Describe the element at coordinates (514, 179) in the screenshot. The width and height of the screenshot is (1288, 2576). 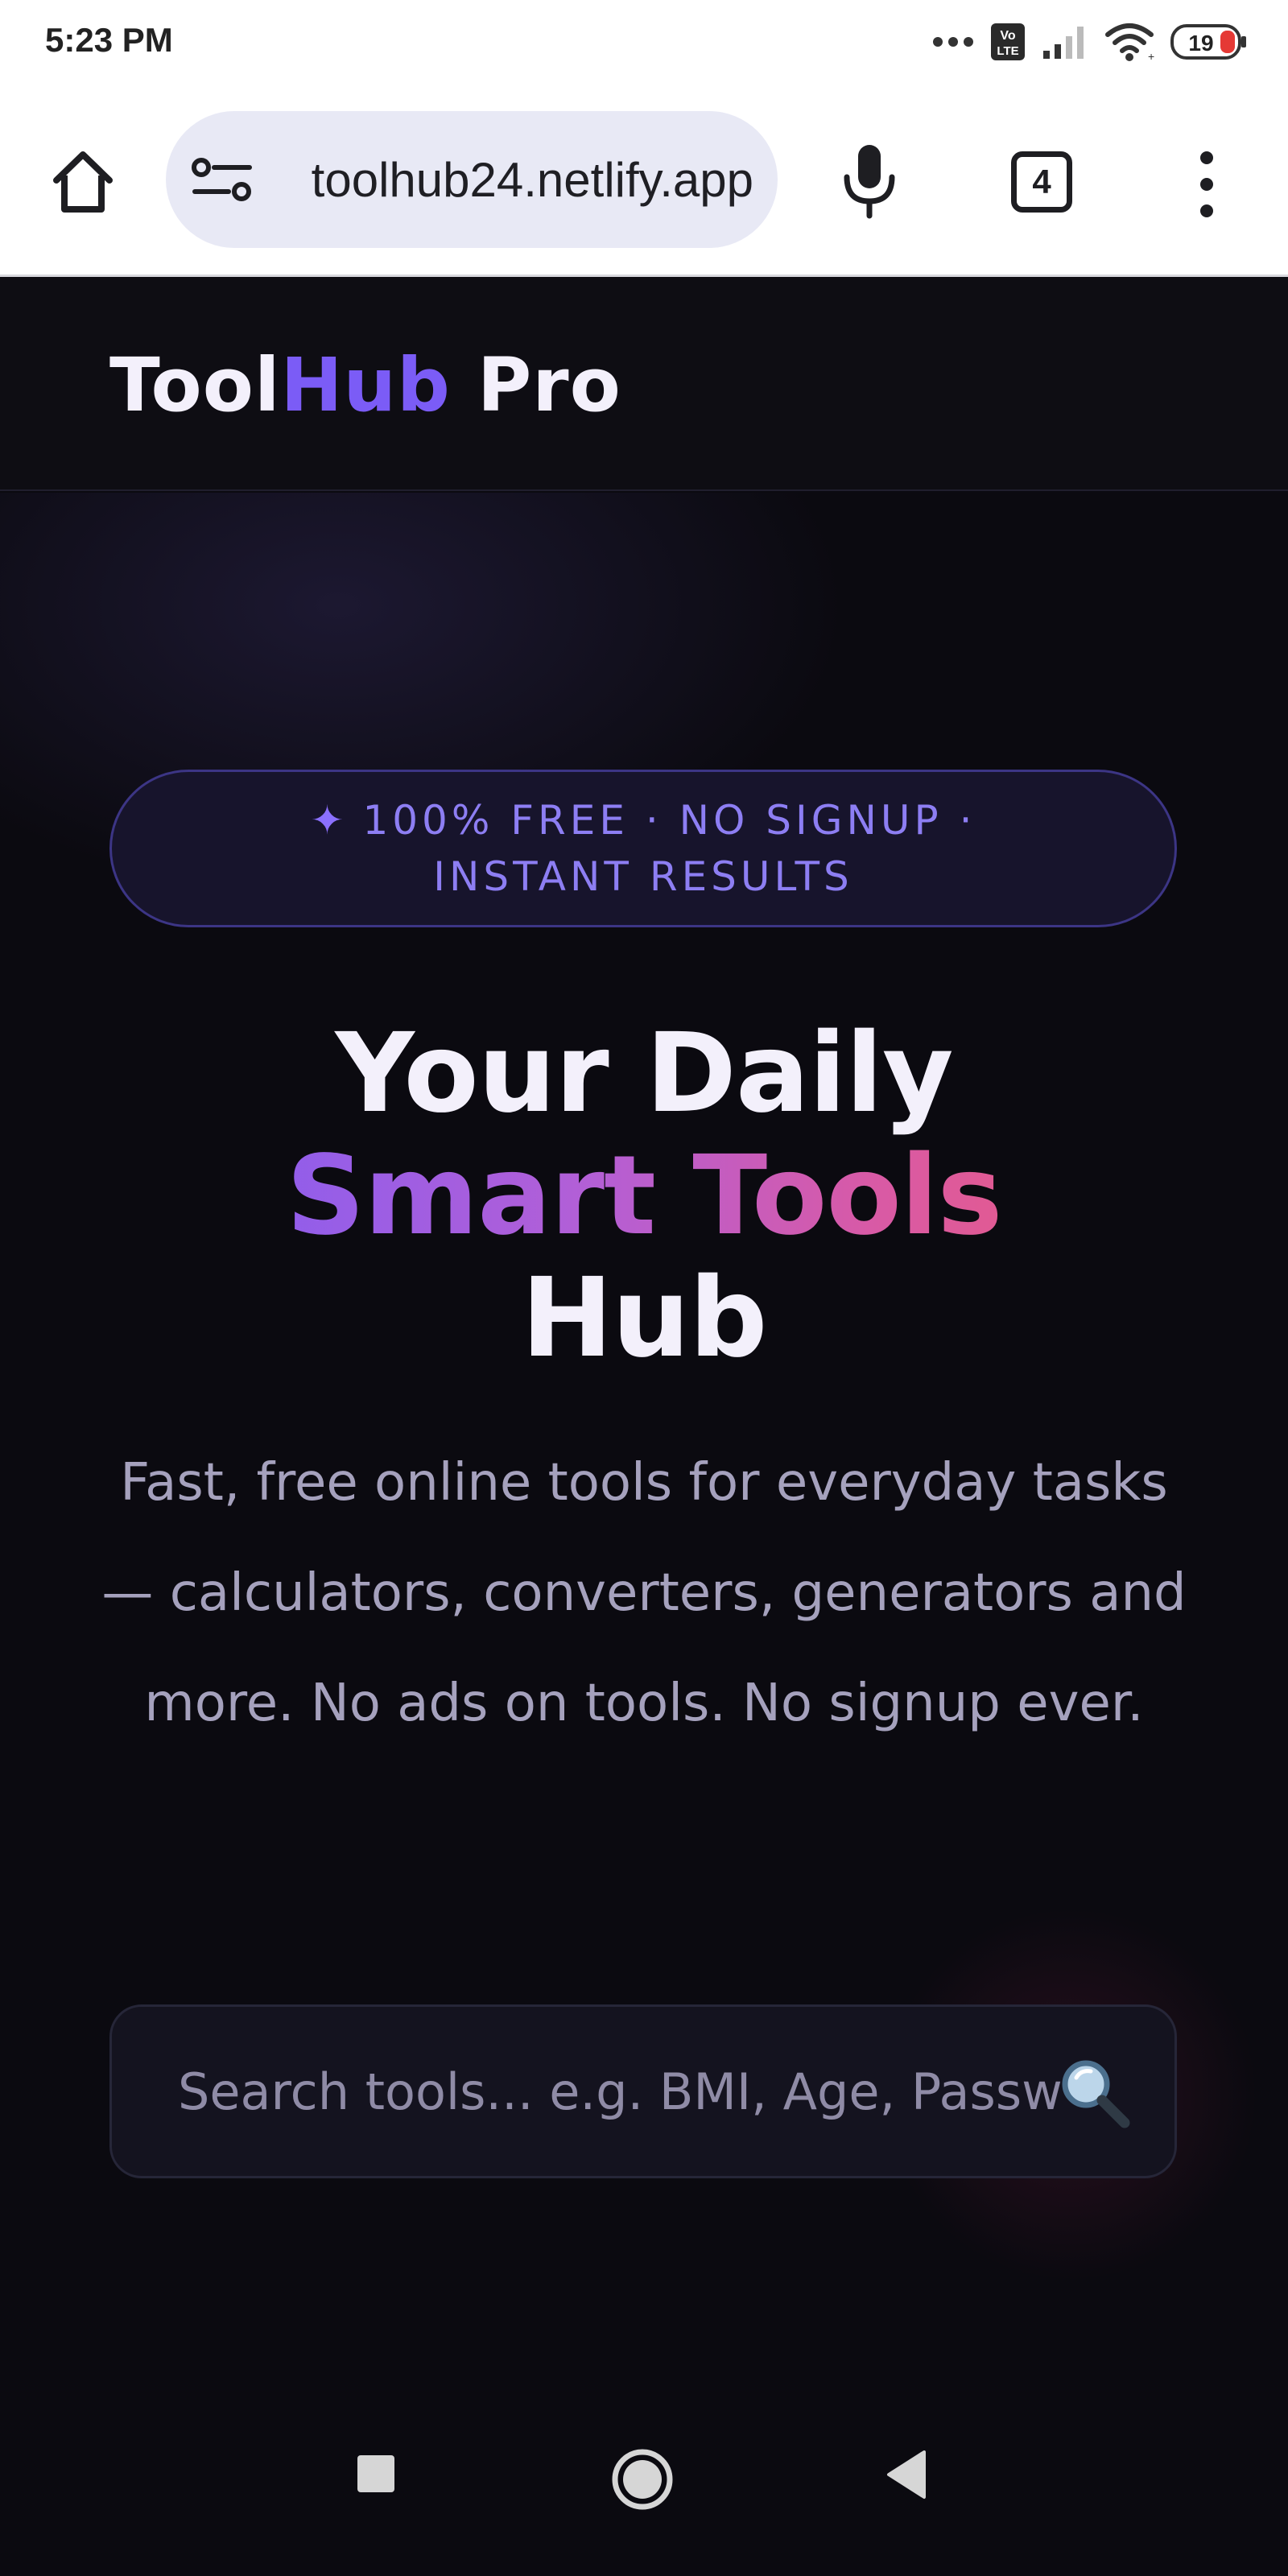
I see `url-text: toolhub24.netlify.app` at that location.